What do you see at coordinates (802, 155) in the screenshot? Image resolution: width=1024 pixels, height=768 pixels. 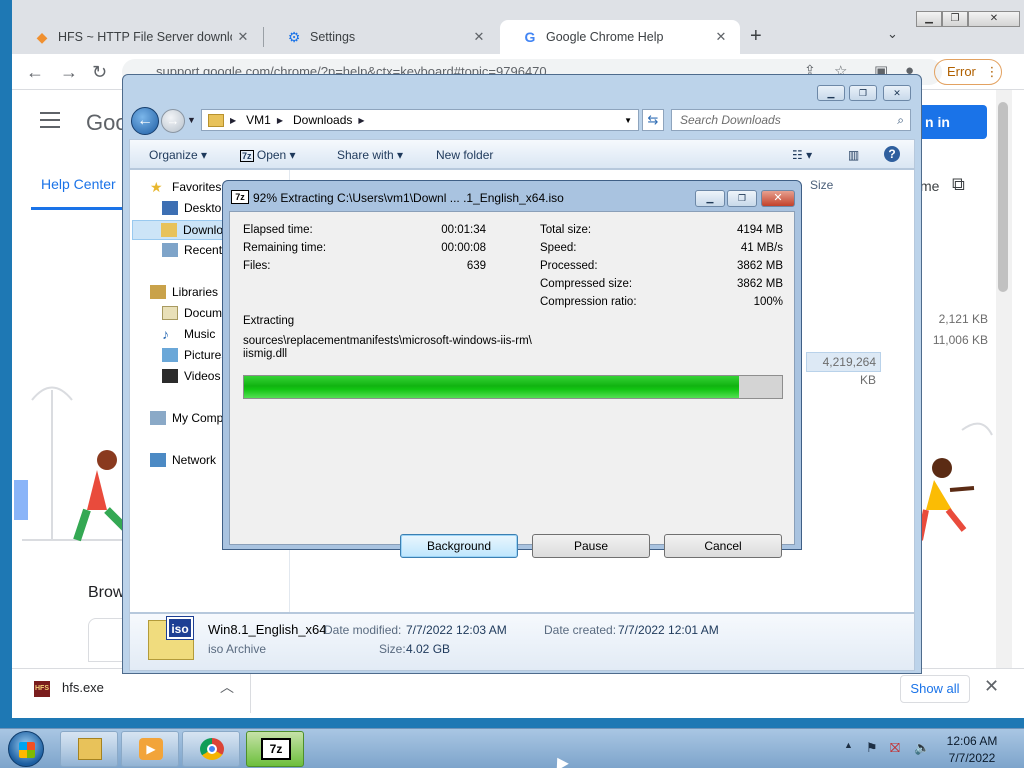 I see `view-options-icon: ☷ ▾` at bounding box center [802, 155].